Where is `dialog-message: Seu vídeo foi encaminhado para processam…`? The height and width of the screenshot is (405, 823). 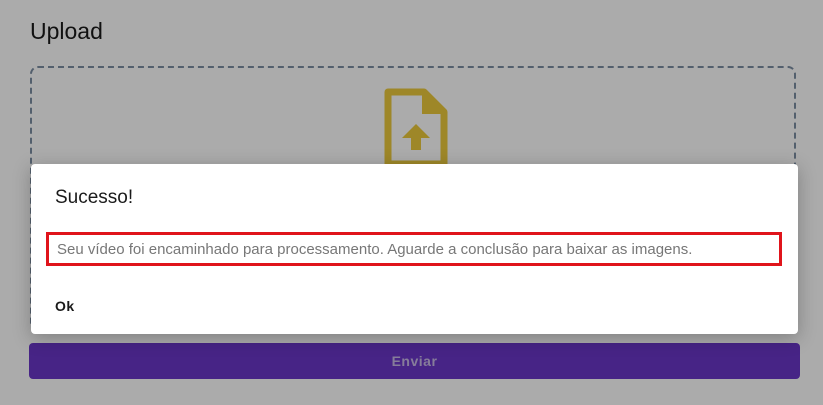 dialog-message: Seu vídeo foi encaminhado para processam… is located at coordinates (414, 249).